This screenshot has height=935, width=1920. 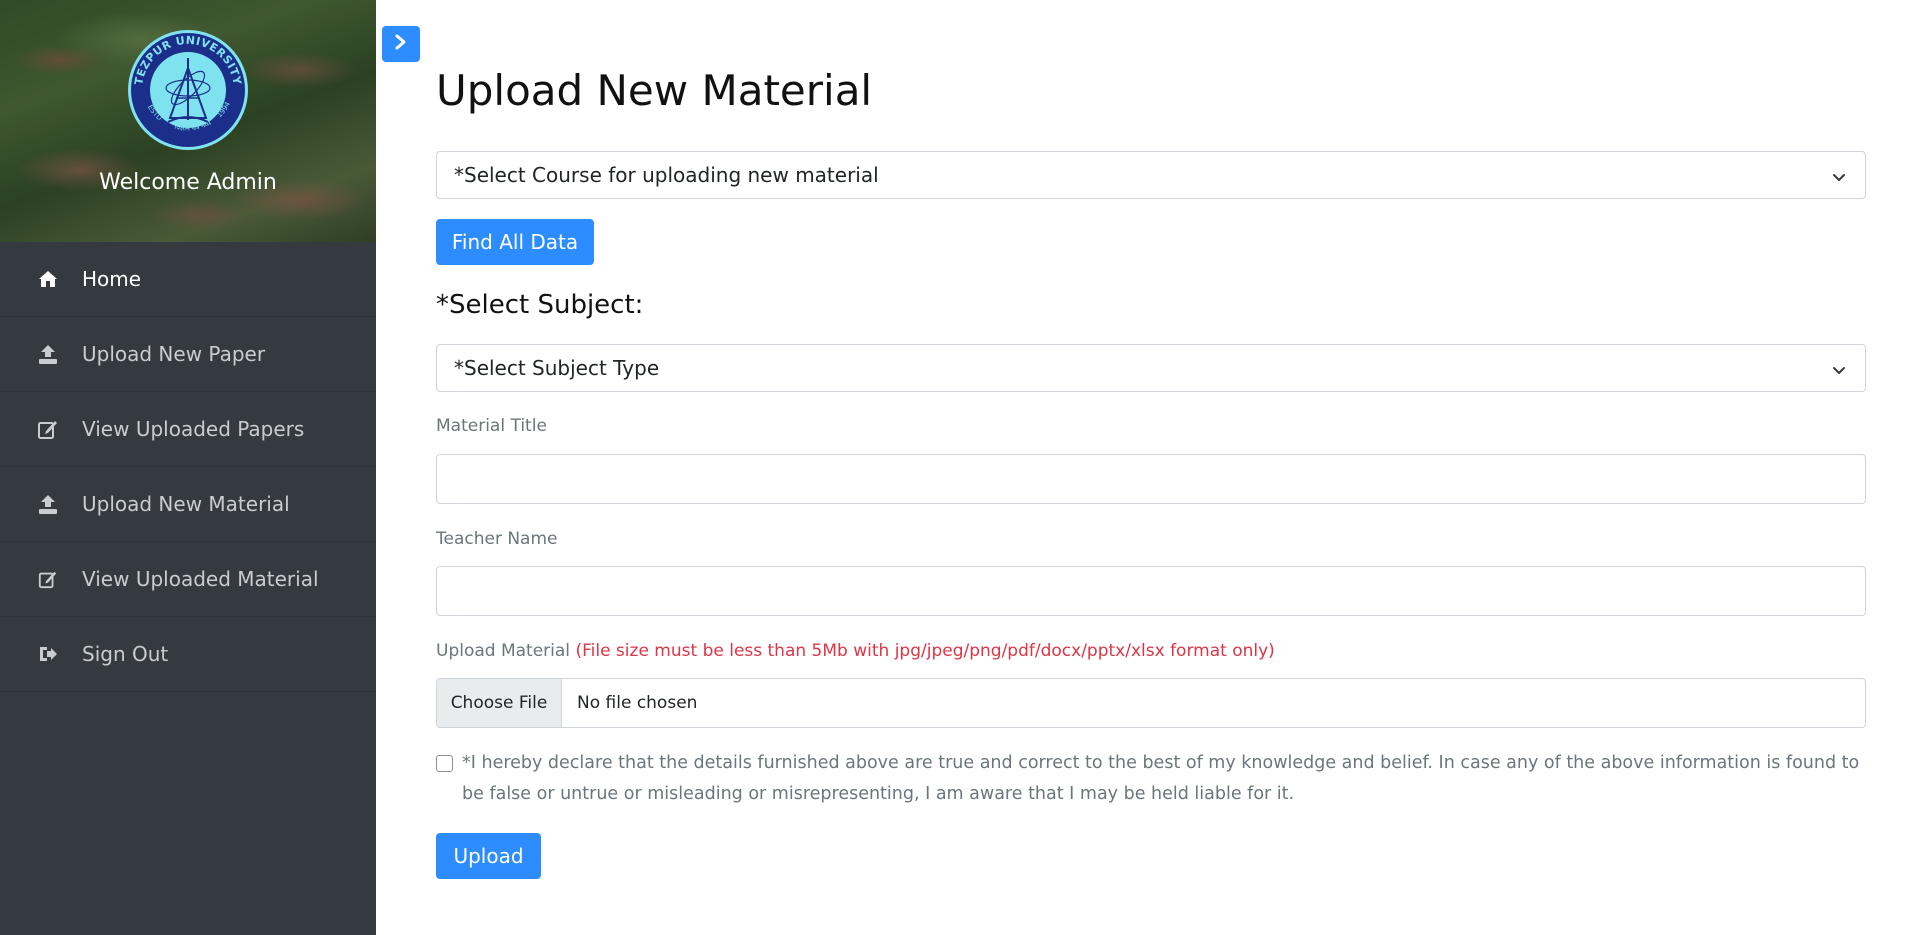 What do you see at coordinates (1151, 591) in the screenshot?
I see `teacher-name-input` at bounding box center [1151, 591].